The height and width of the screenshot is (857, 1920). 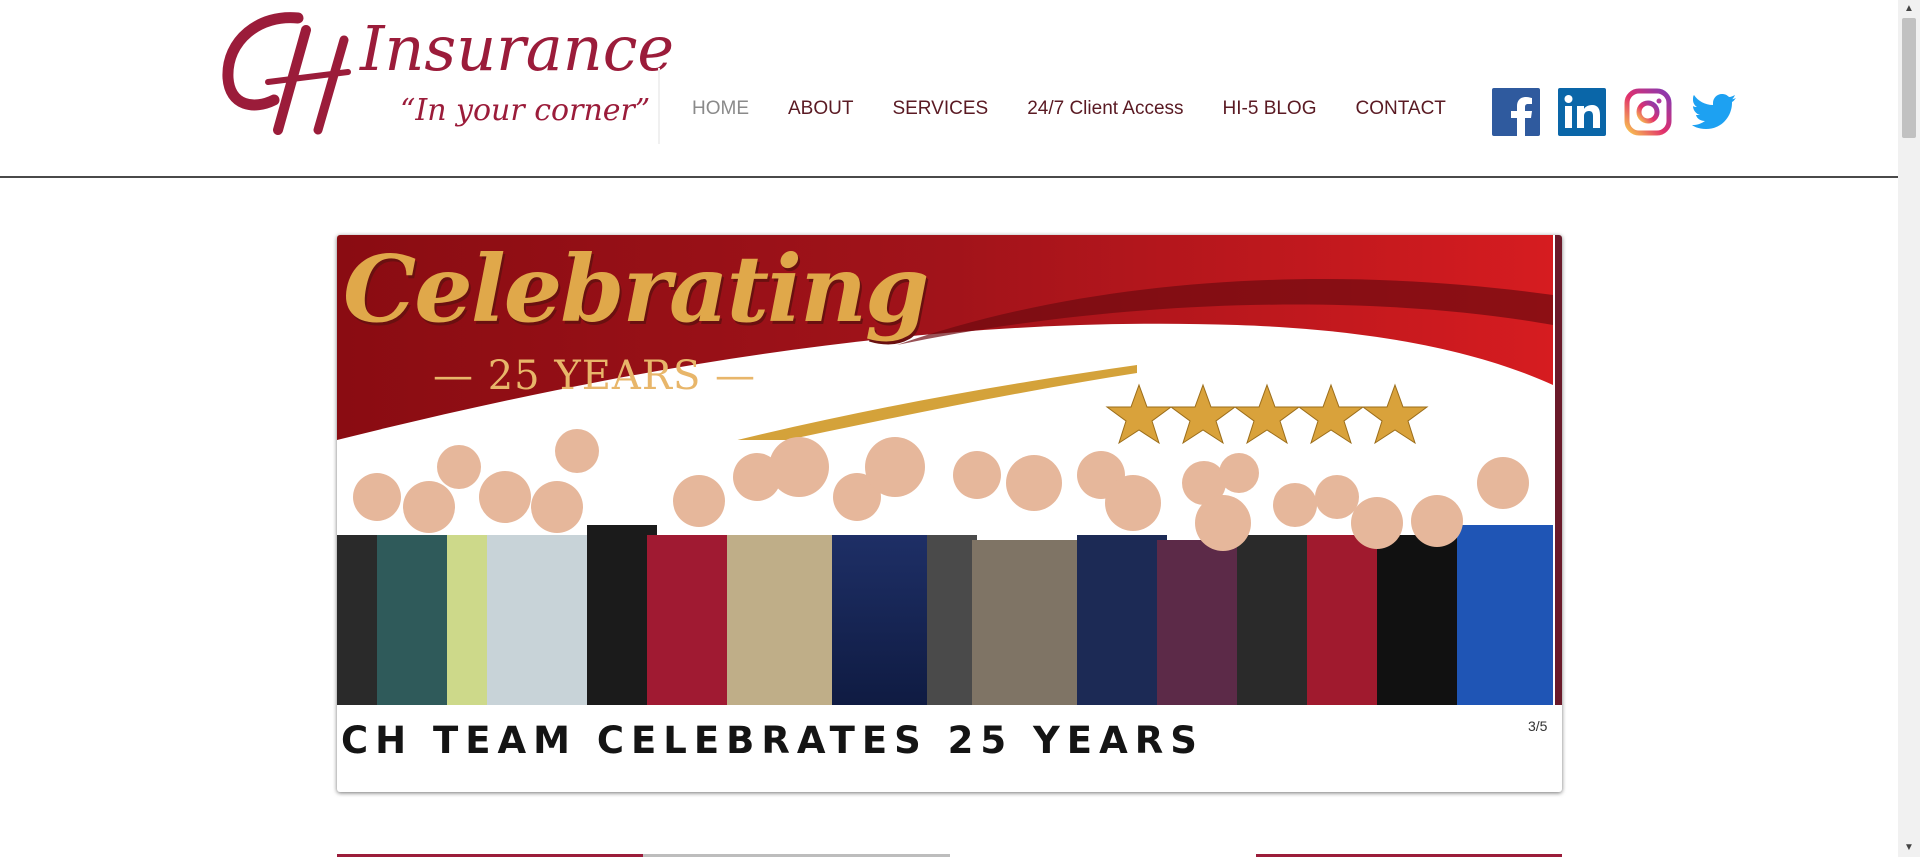 I want to click on nav-contact: CONTACT, so click(x=1410, y=109).